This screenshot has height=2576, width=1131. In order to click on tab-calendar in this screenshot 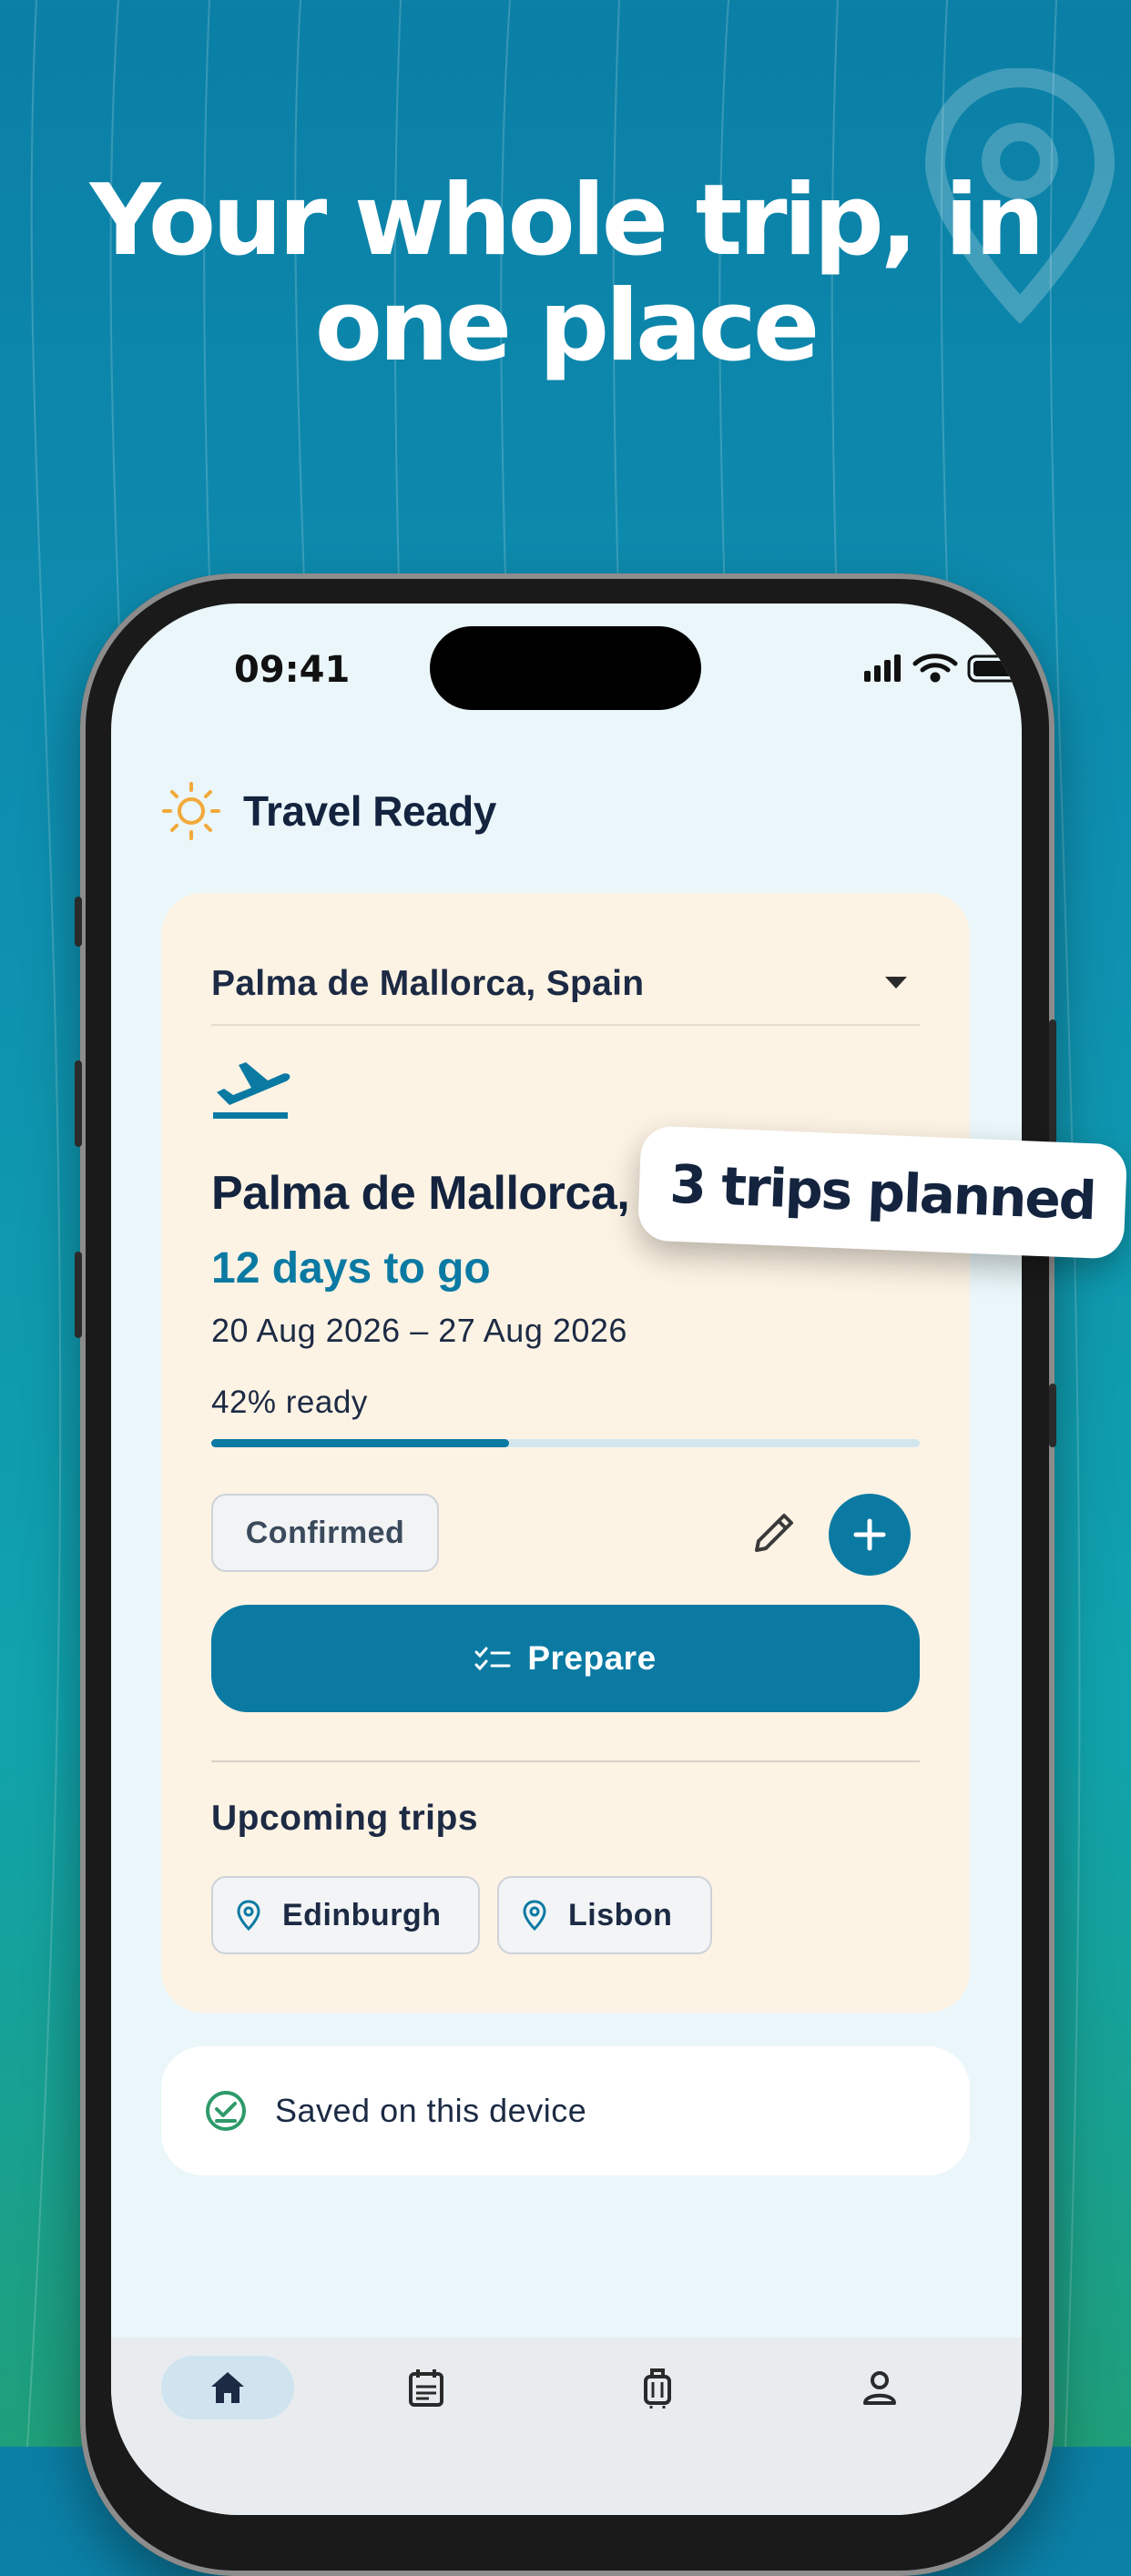, I will do `click(427, 2387)`.